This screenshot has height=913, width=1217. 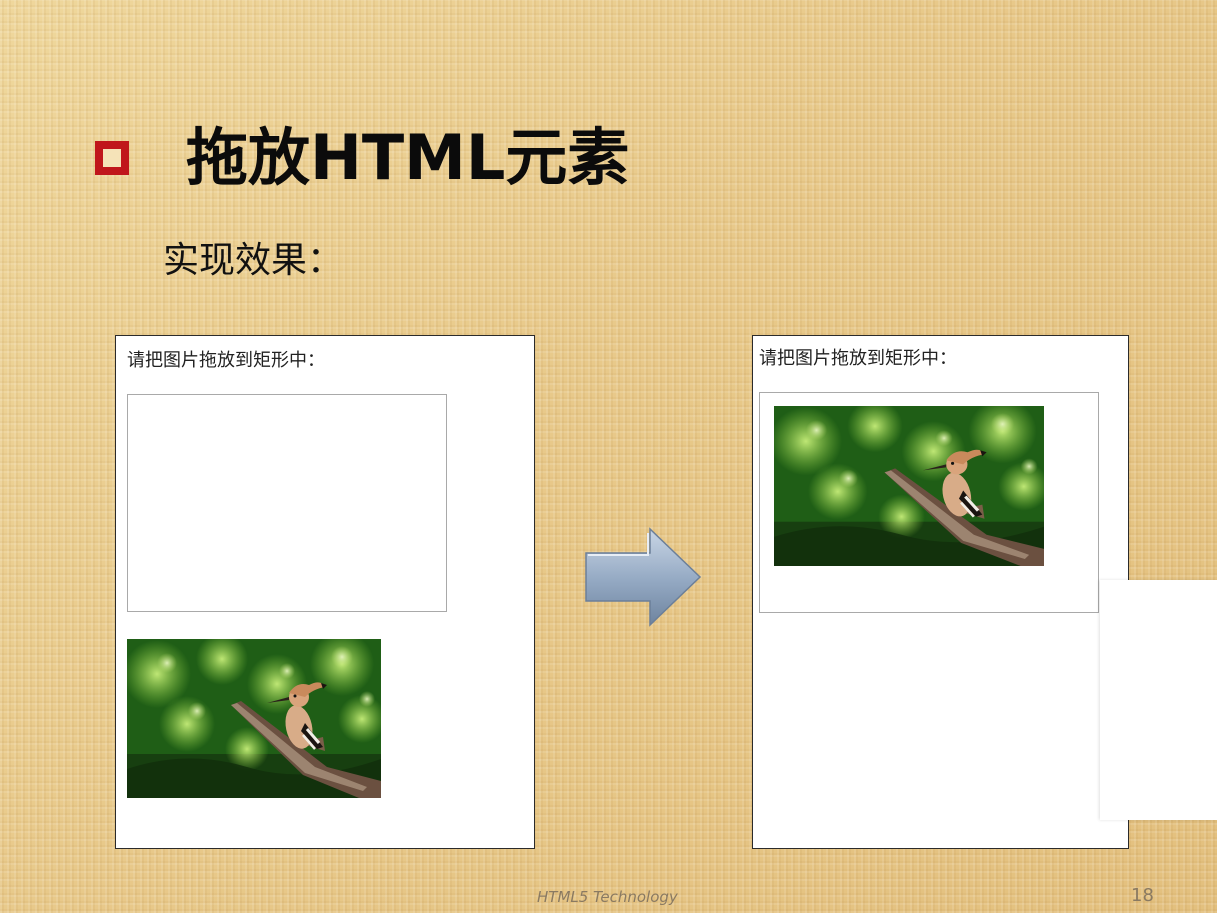 I want to click on right-arrow-icon, so click(x=643, y=577).